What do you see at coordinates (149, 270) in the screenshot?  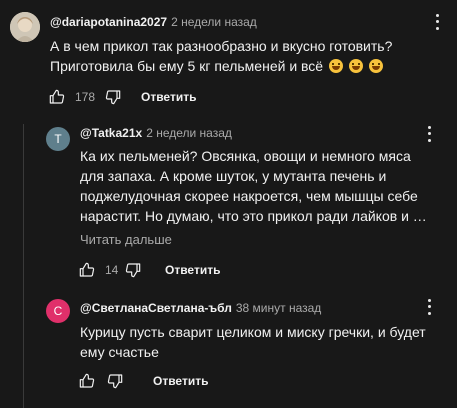 I see `comment-actions: 14 Ответить` at bounding box center [149, 270].